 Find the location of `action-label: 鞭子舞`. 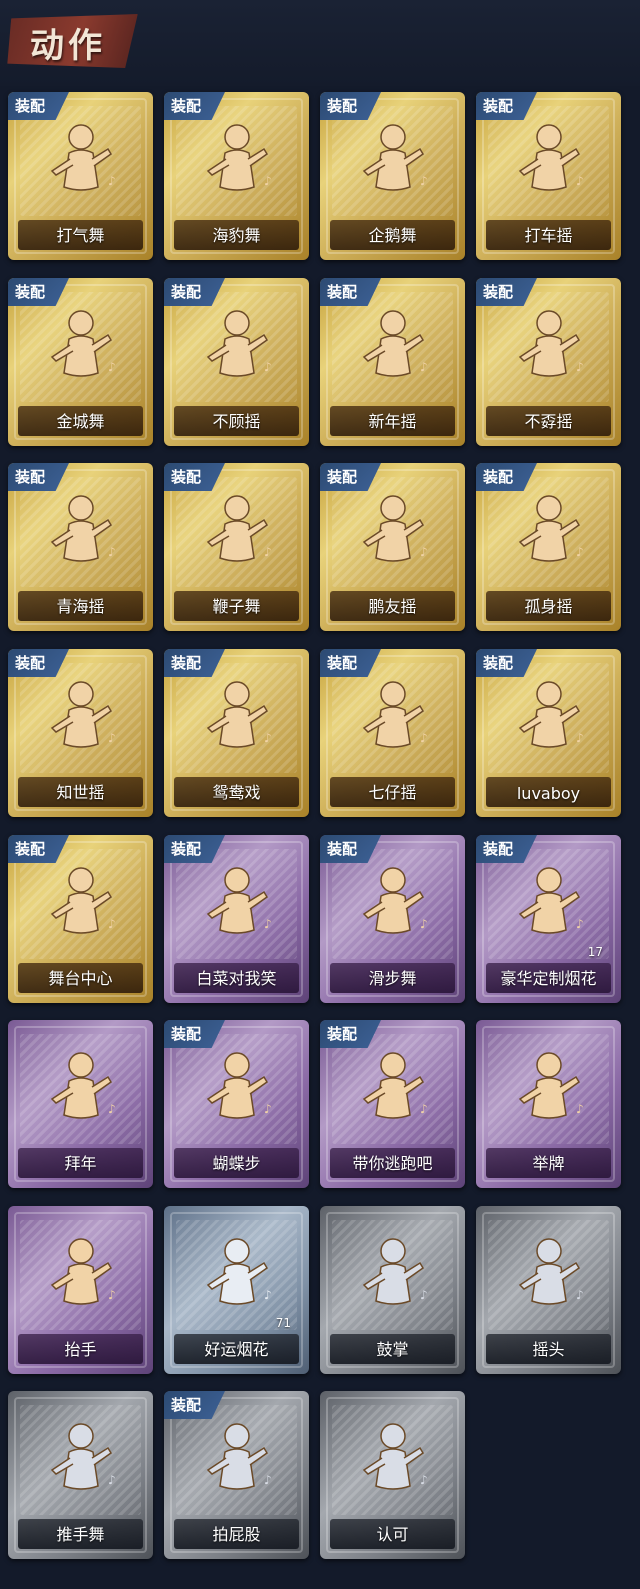

action-label: 鞭子舞 is located at coordinates (236, 606).